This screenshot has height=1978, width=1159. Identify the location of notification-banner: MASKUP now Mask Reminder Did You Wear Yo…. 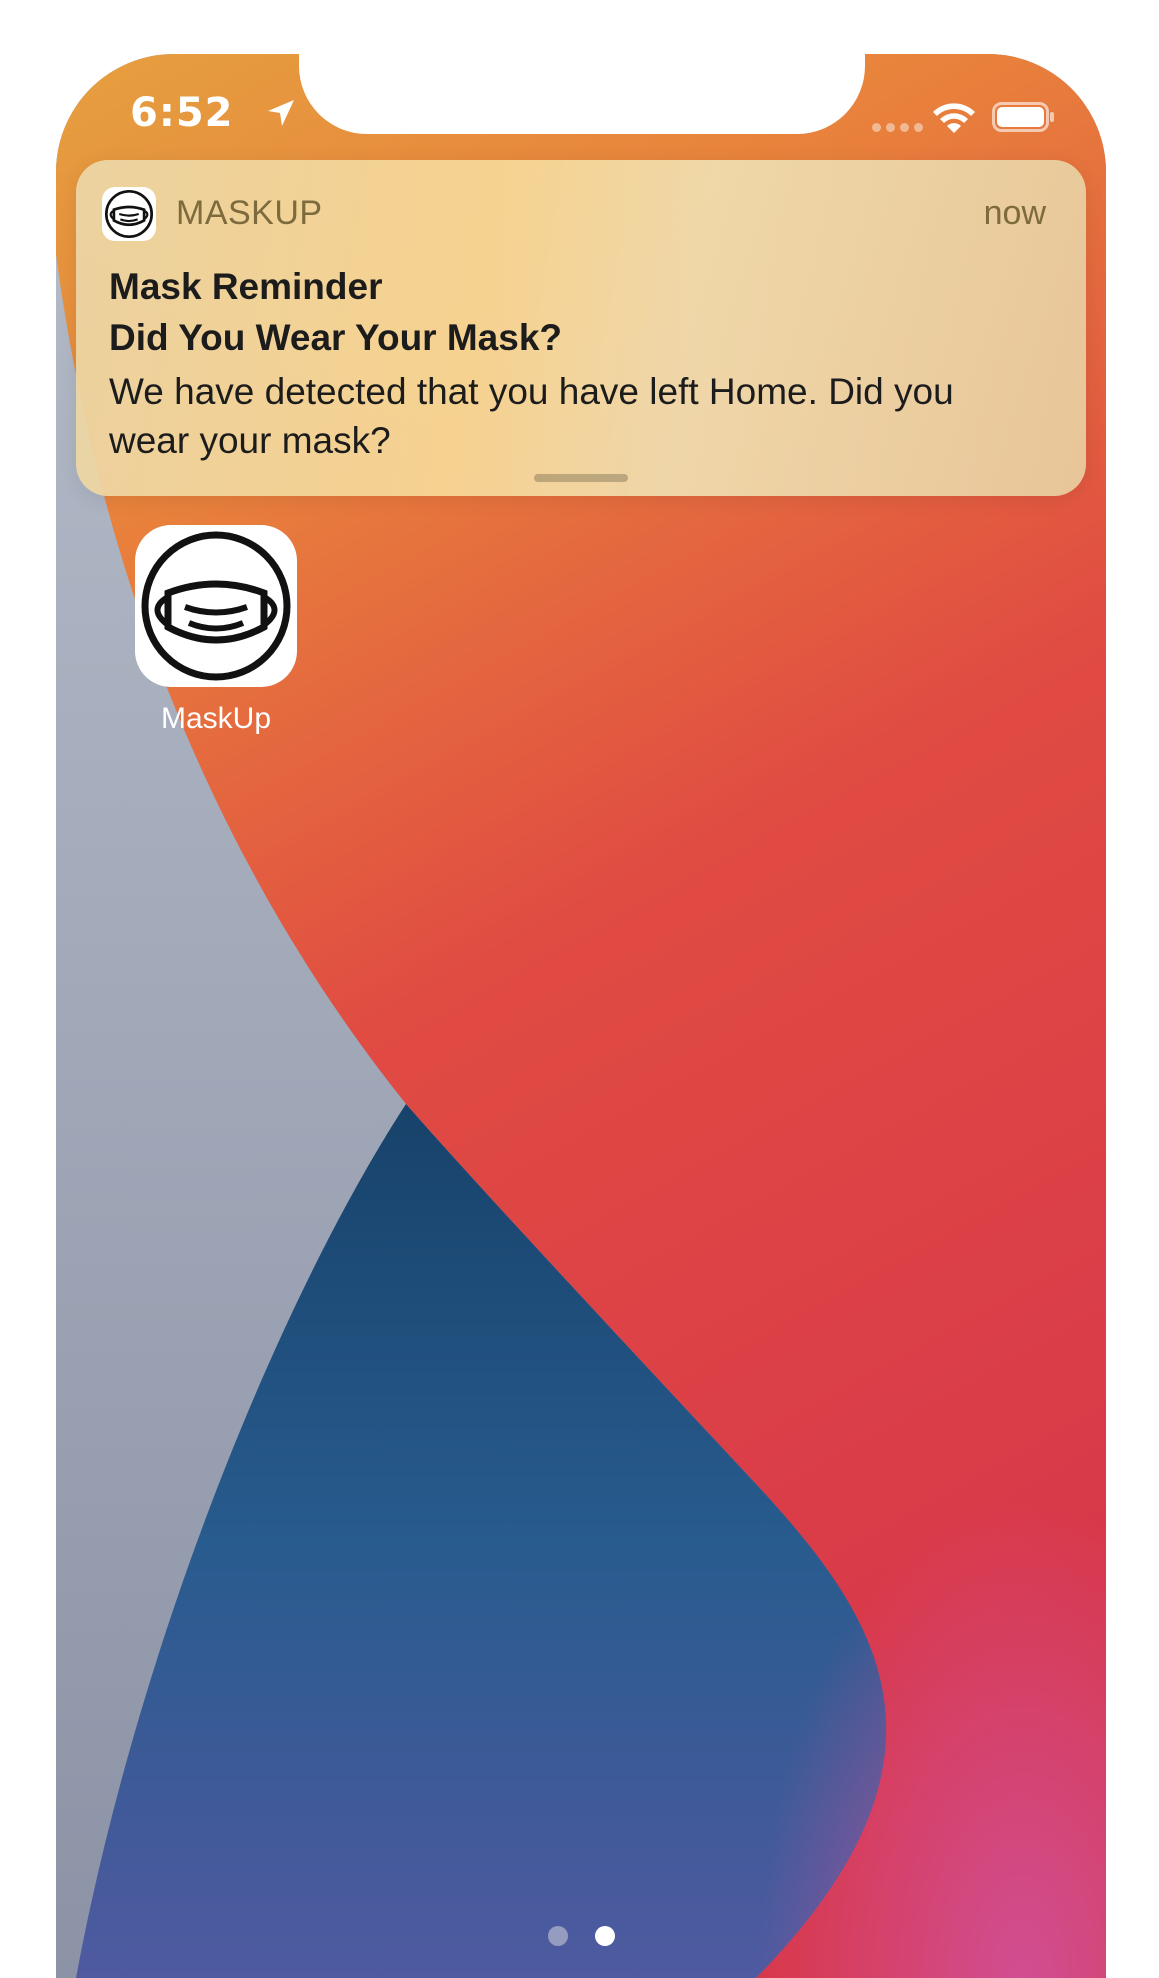
(581, 328).